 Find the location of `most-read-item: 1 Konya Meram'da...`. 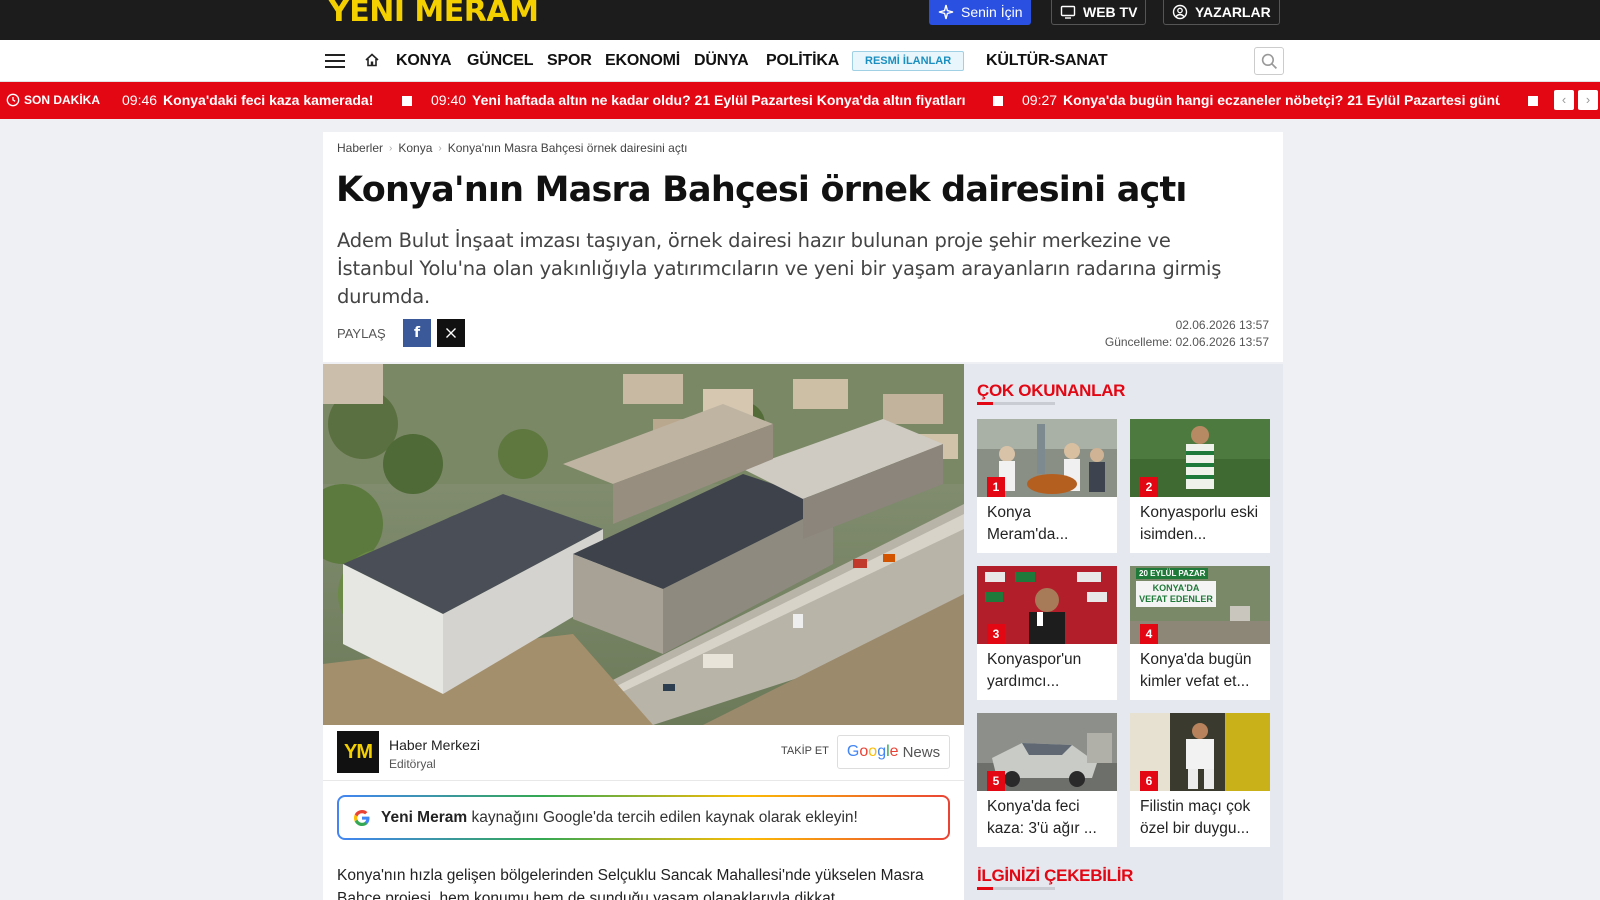

most-read-item: 1 Konya Meram'da... is located at coordinates (1047, 486).